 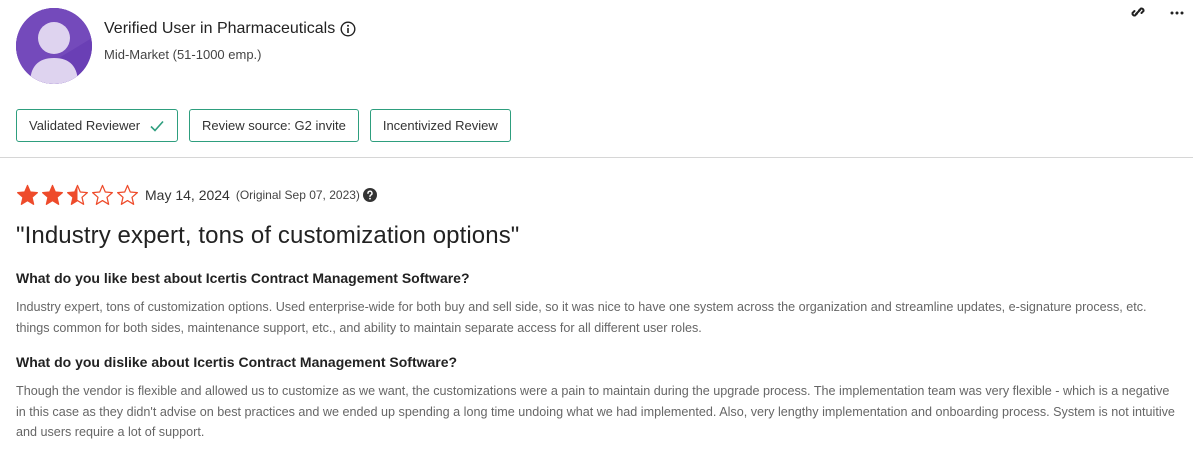 I want to click on badge-label: Incentivized Review, so click(x=440, y=125).